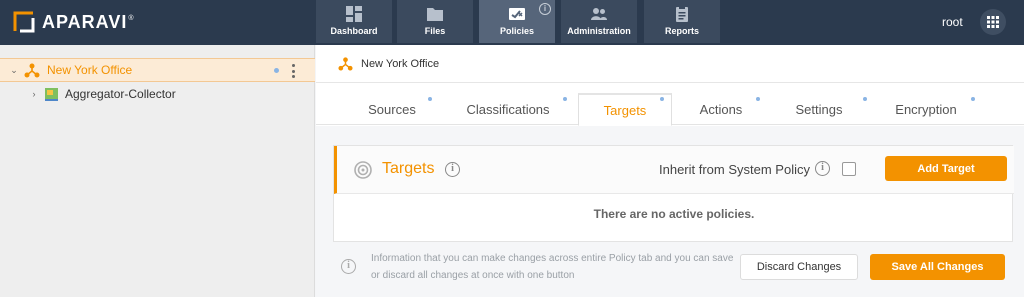 The height and width of the screenshot is (297, 1024). Describe the element at coordinates (363, 170) in the screenshot. I see `target-radar-icon` at that location.